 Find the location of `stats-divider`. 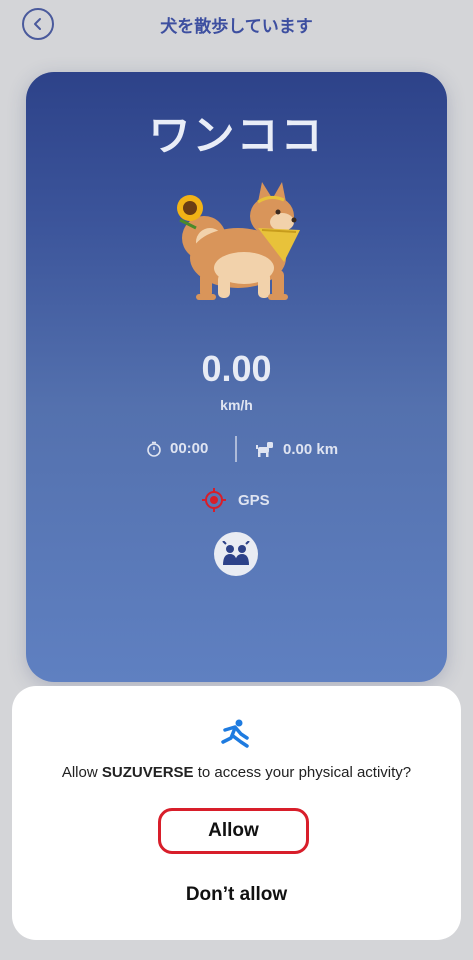

stats-divider is located at coordinates (236, 449).